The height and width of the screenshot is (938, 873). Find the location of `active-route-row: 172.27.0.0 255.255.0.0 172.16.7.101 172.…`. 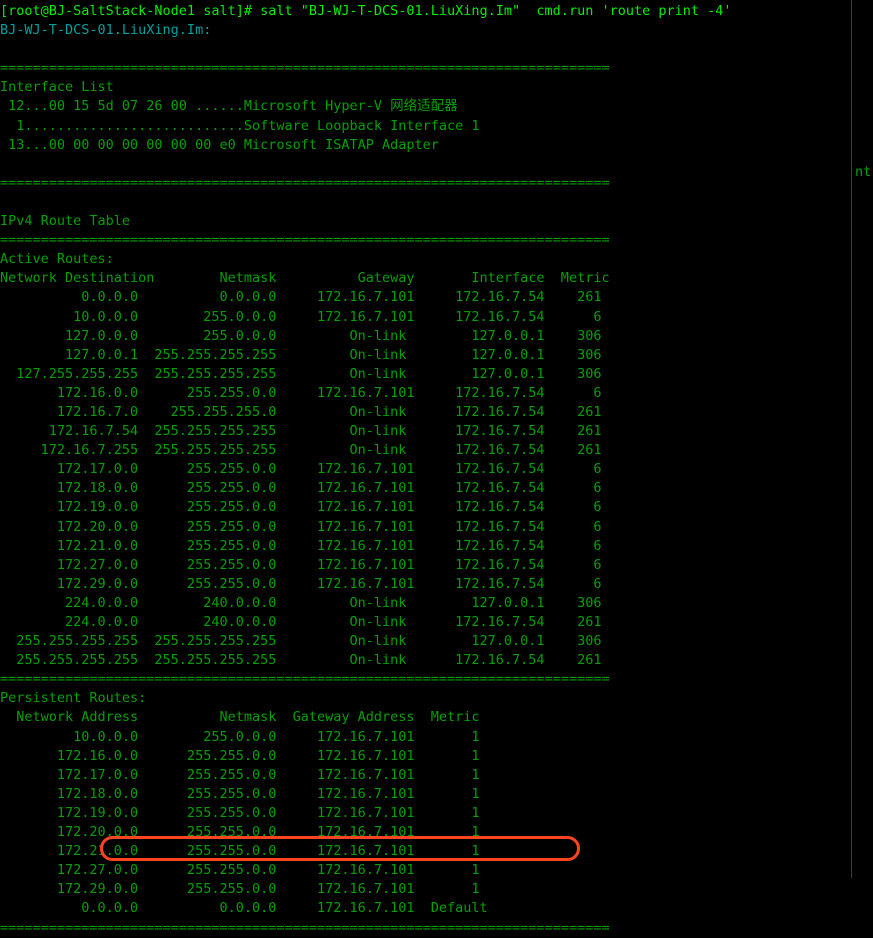

active-route-row: 172.27.0.0 255.255.0.0 172.16.7.101 172.… is located at coordinates (301, 564).